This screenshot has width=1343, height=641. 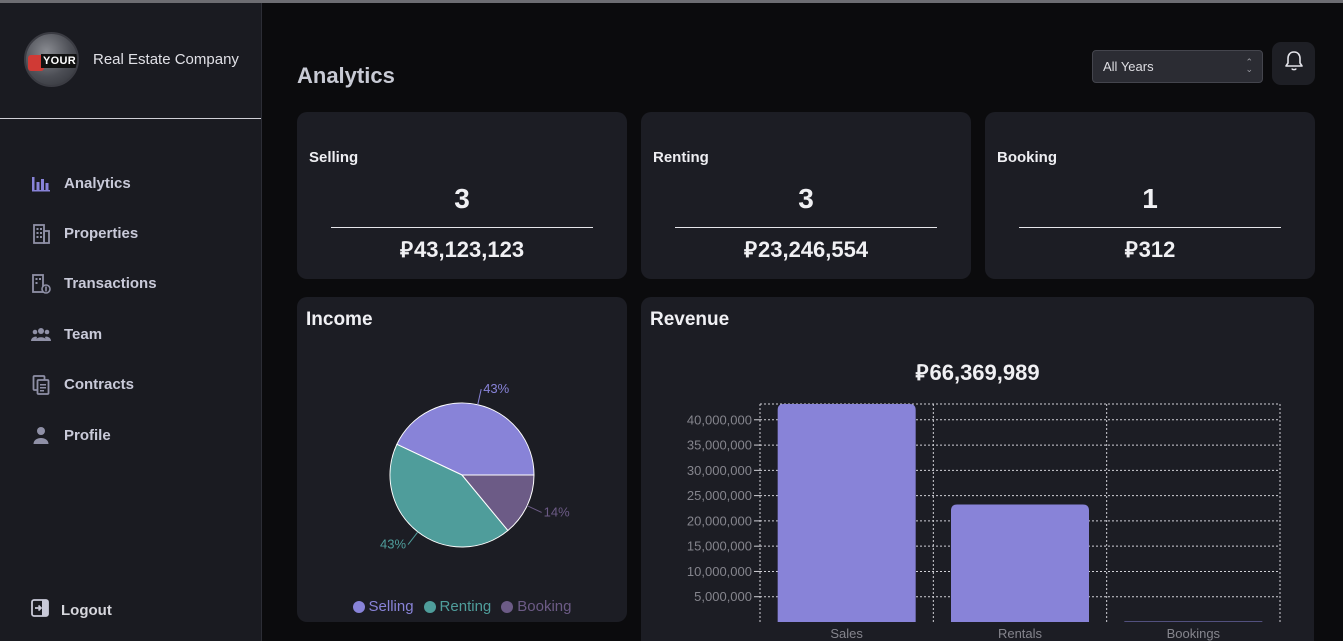 I want to click on stat-card-selling: Selling 3 ⃁43,123,123, so click(x=462, y=195).